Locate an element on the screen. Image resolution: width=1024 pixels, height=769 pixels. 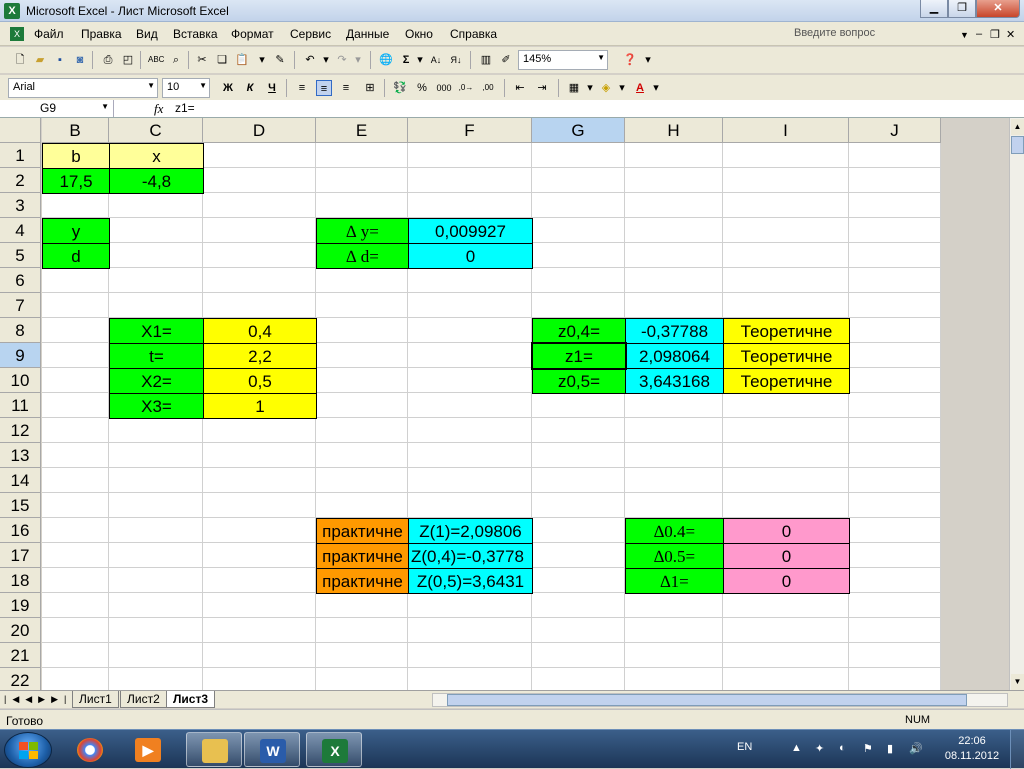
cell-g10: z0,5= is located at coordinates (579, 381).